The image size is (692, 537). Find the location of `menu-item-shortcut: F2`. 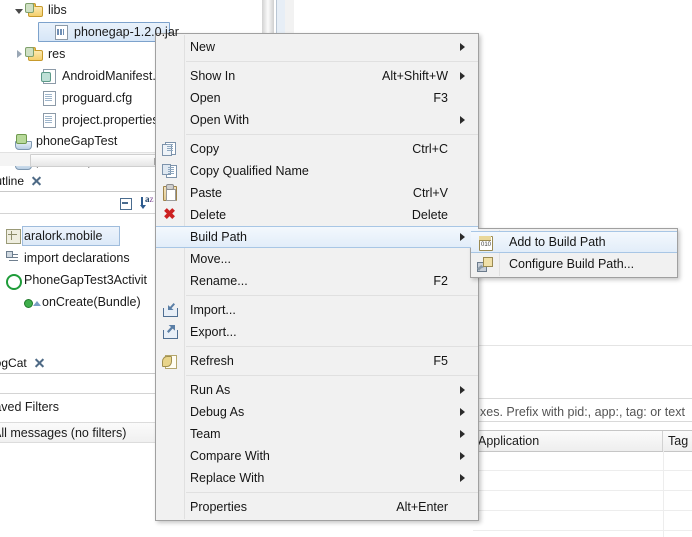

menu-item-shortcut: F2 is located at coordinates (440, 281).